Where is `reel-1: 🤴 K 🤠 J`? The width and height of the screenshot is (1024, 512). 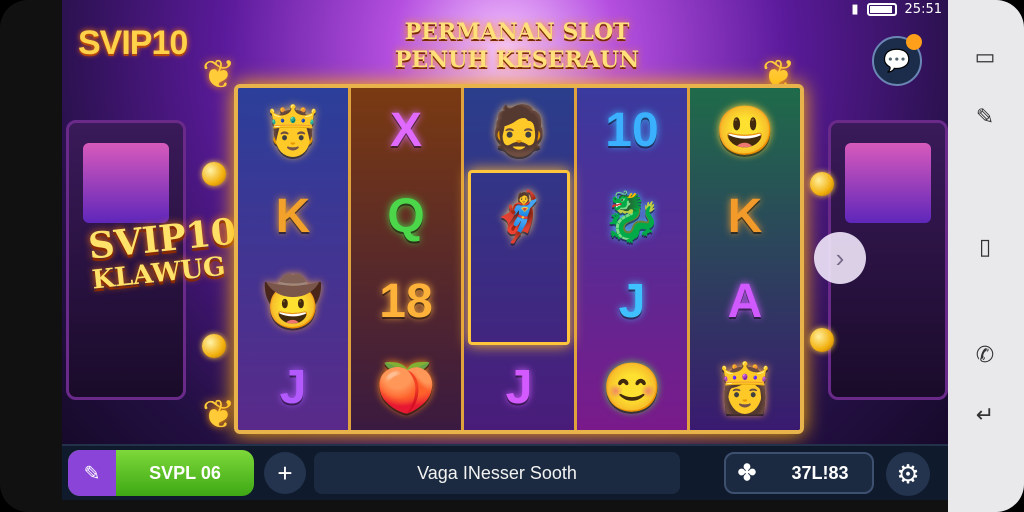 reel-1: 🤴 K 🤠 J is located at coordinates (294, 259).